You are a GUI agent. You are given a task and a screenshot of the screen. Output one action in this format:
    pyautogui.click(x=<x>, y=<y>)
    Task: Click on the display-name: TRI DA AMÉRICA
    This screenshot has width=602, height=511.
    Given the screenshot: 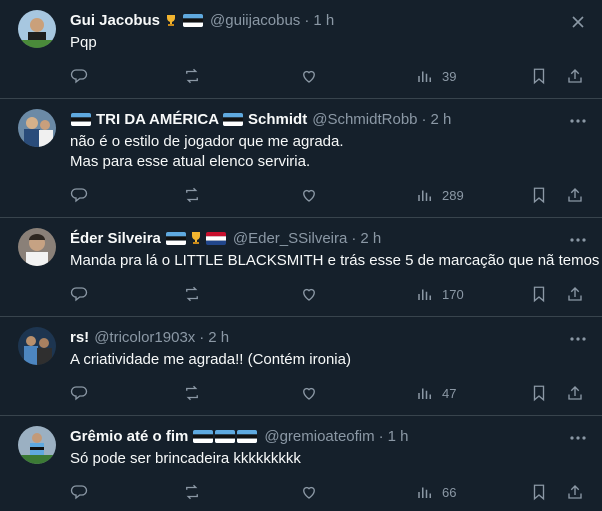 What is the action you would take?
    pyautogui.click(x=157, y=119)
    